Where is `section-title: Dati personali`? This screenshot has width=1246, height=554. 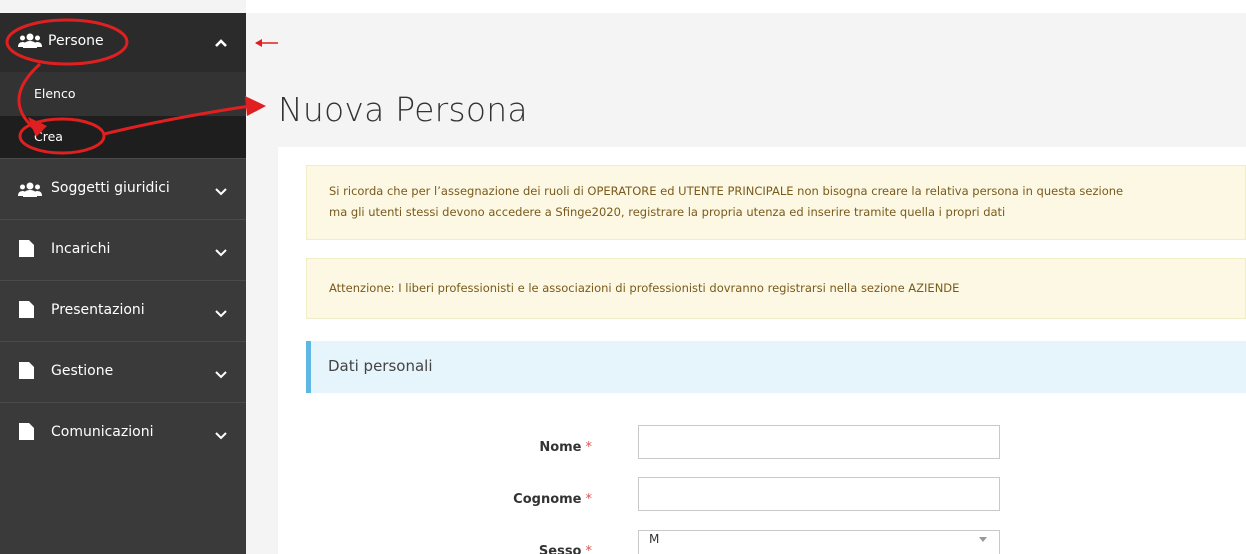 section-title: Dati personali is located at coordinates (380, 366).